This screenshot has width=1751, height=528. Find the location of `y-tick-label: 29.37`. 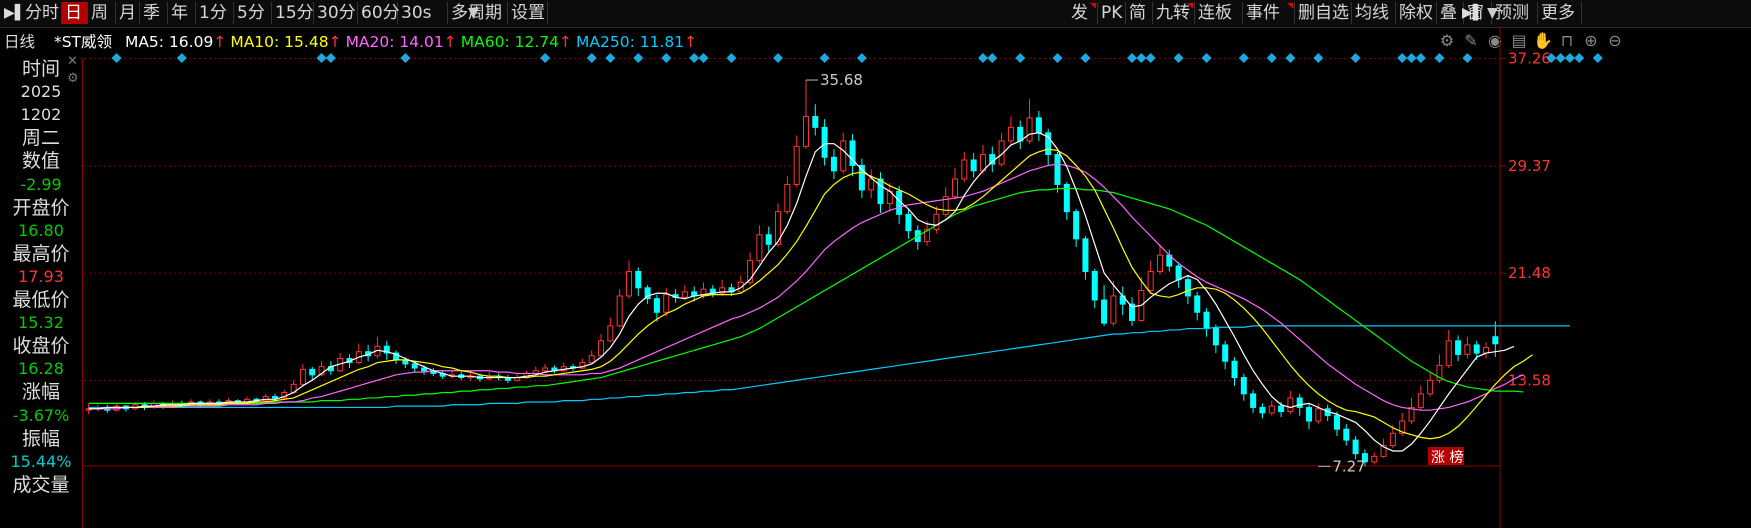

y-tick-label: 29.37 is located at coordinates (1529, 166).